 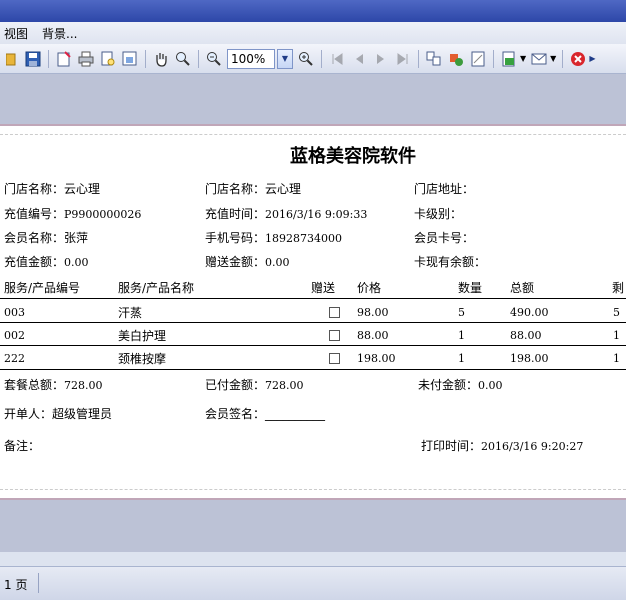 I want to click on gift-amount-label: 赠送金额：, so click(x=235, y=262).